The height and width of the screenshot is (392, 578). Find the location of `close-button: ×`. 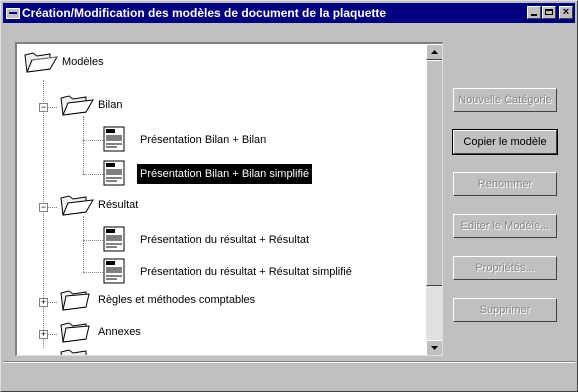

close-button: × is located at coordinates (566, 12).